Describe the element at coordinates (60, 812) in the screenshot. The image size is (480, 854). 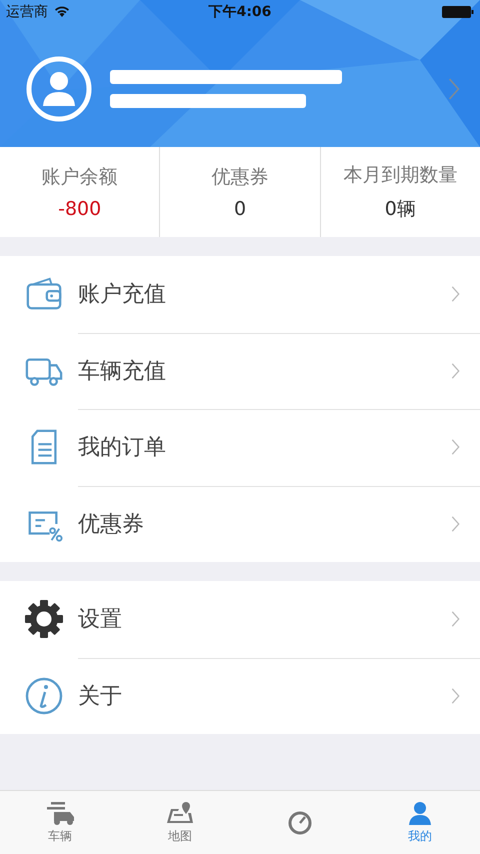
I see `truck-icon` at that location.